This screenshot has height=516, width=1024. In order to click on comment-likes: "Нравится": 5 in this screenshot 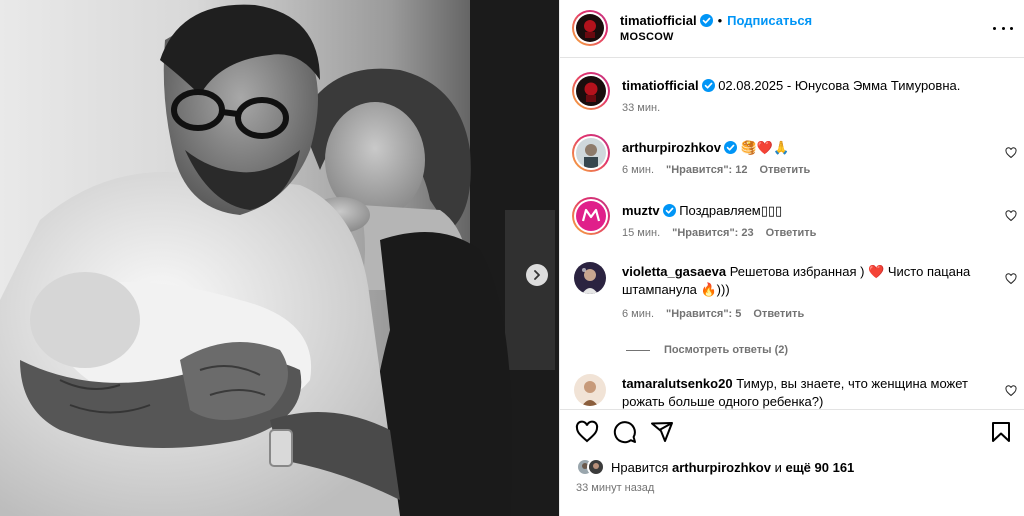, I will do `click(703, 314)`.